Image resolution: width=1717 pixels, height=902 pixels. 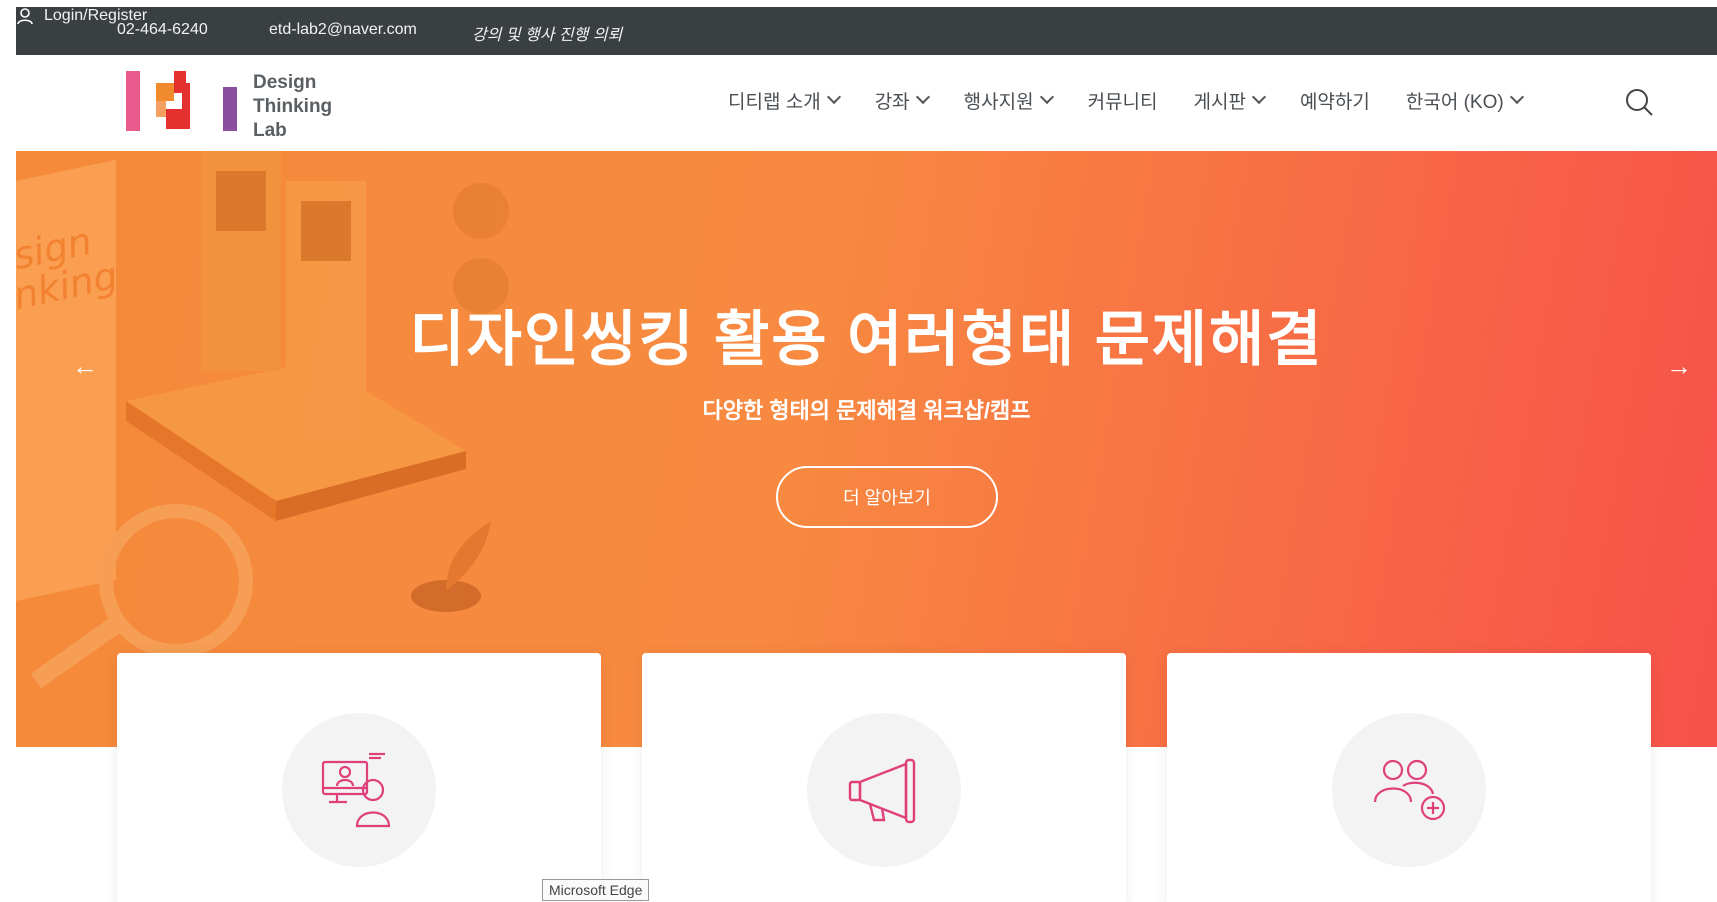 I want to click on feature-card-community, so click(x=1409, y=777).